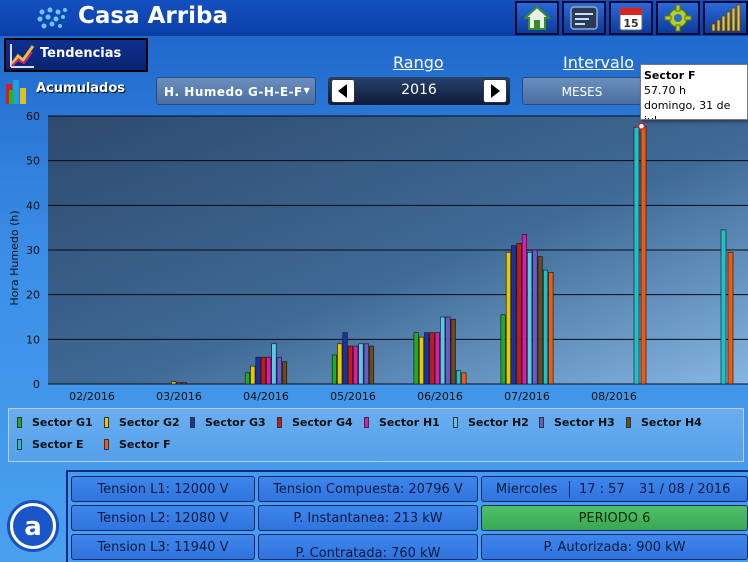 The width and height of the screenshot is (748, 562). Describe the element at coordinates (163, 489) in the screenshot. I see `tension-l1: Tension L1: 12000 V` at that location.